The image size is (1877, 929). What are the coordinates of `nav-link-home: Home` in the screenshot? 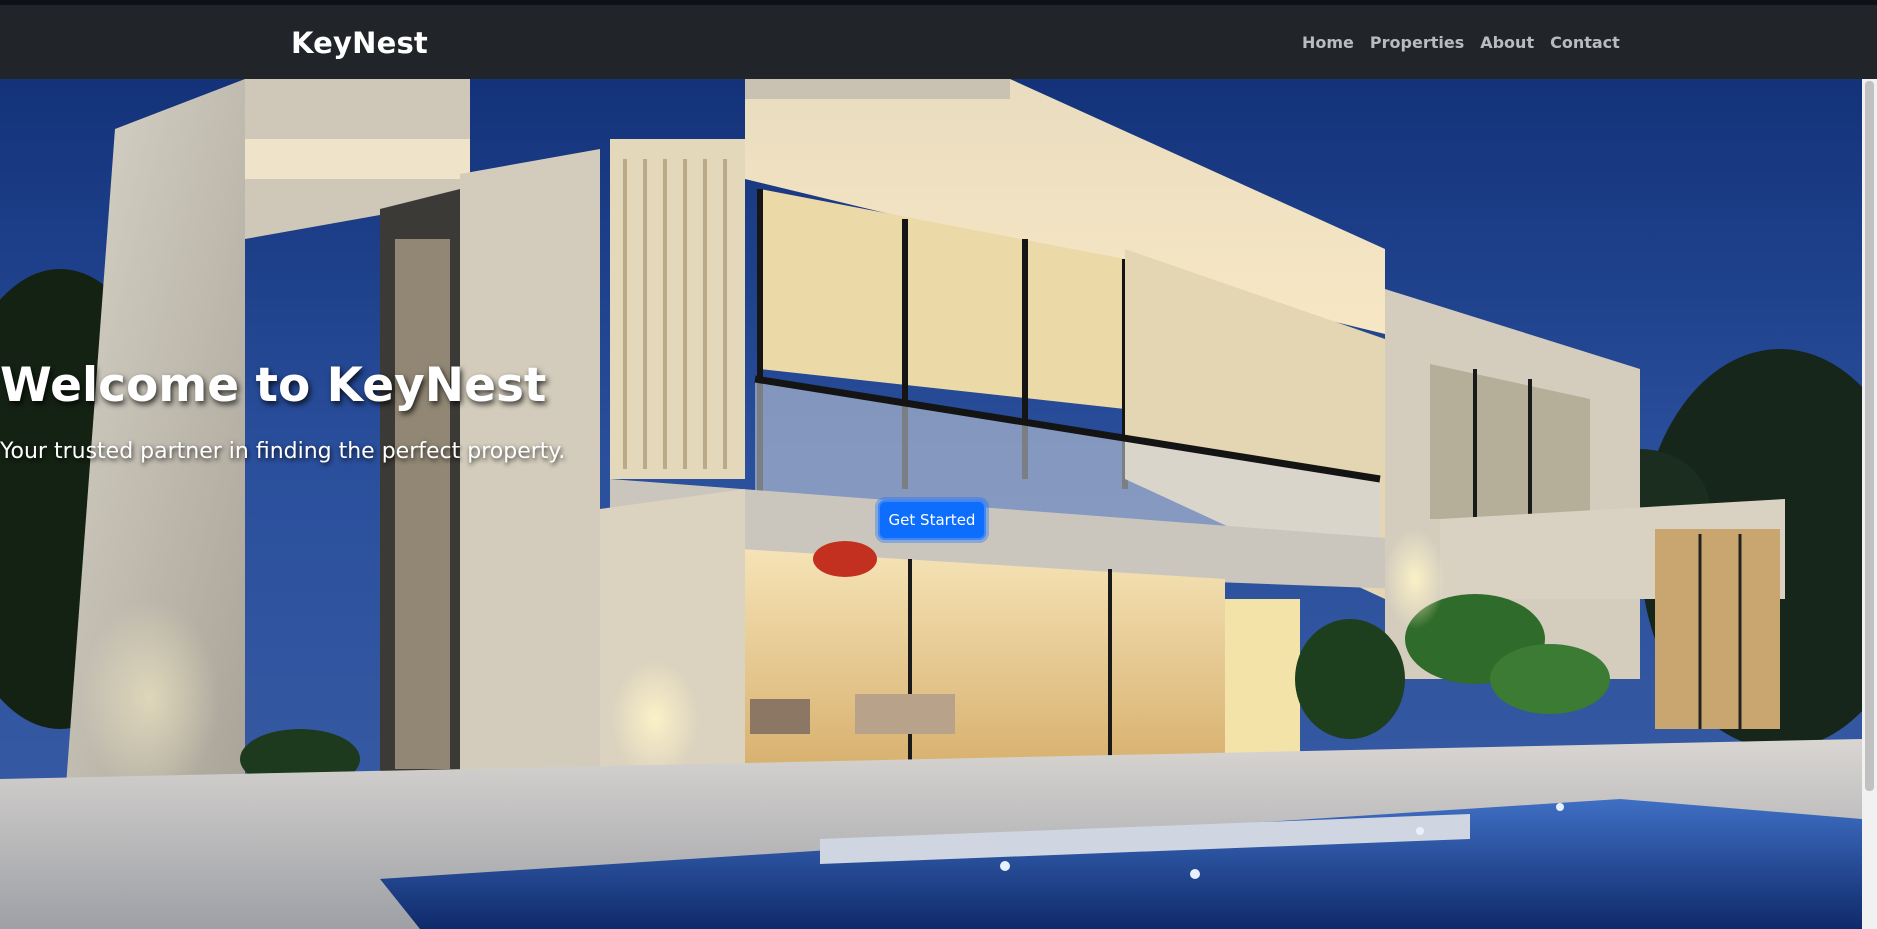 It's located at (1328, 42).